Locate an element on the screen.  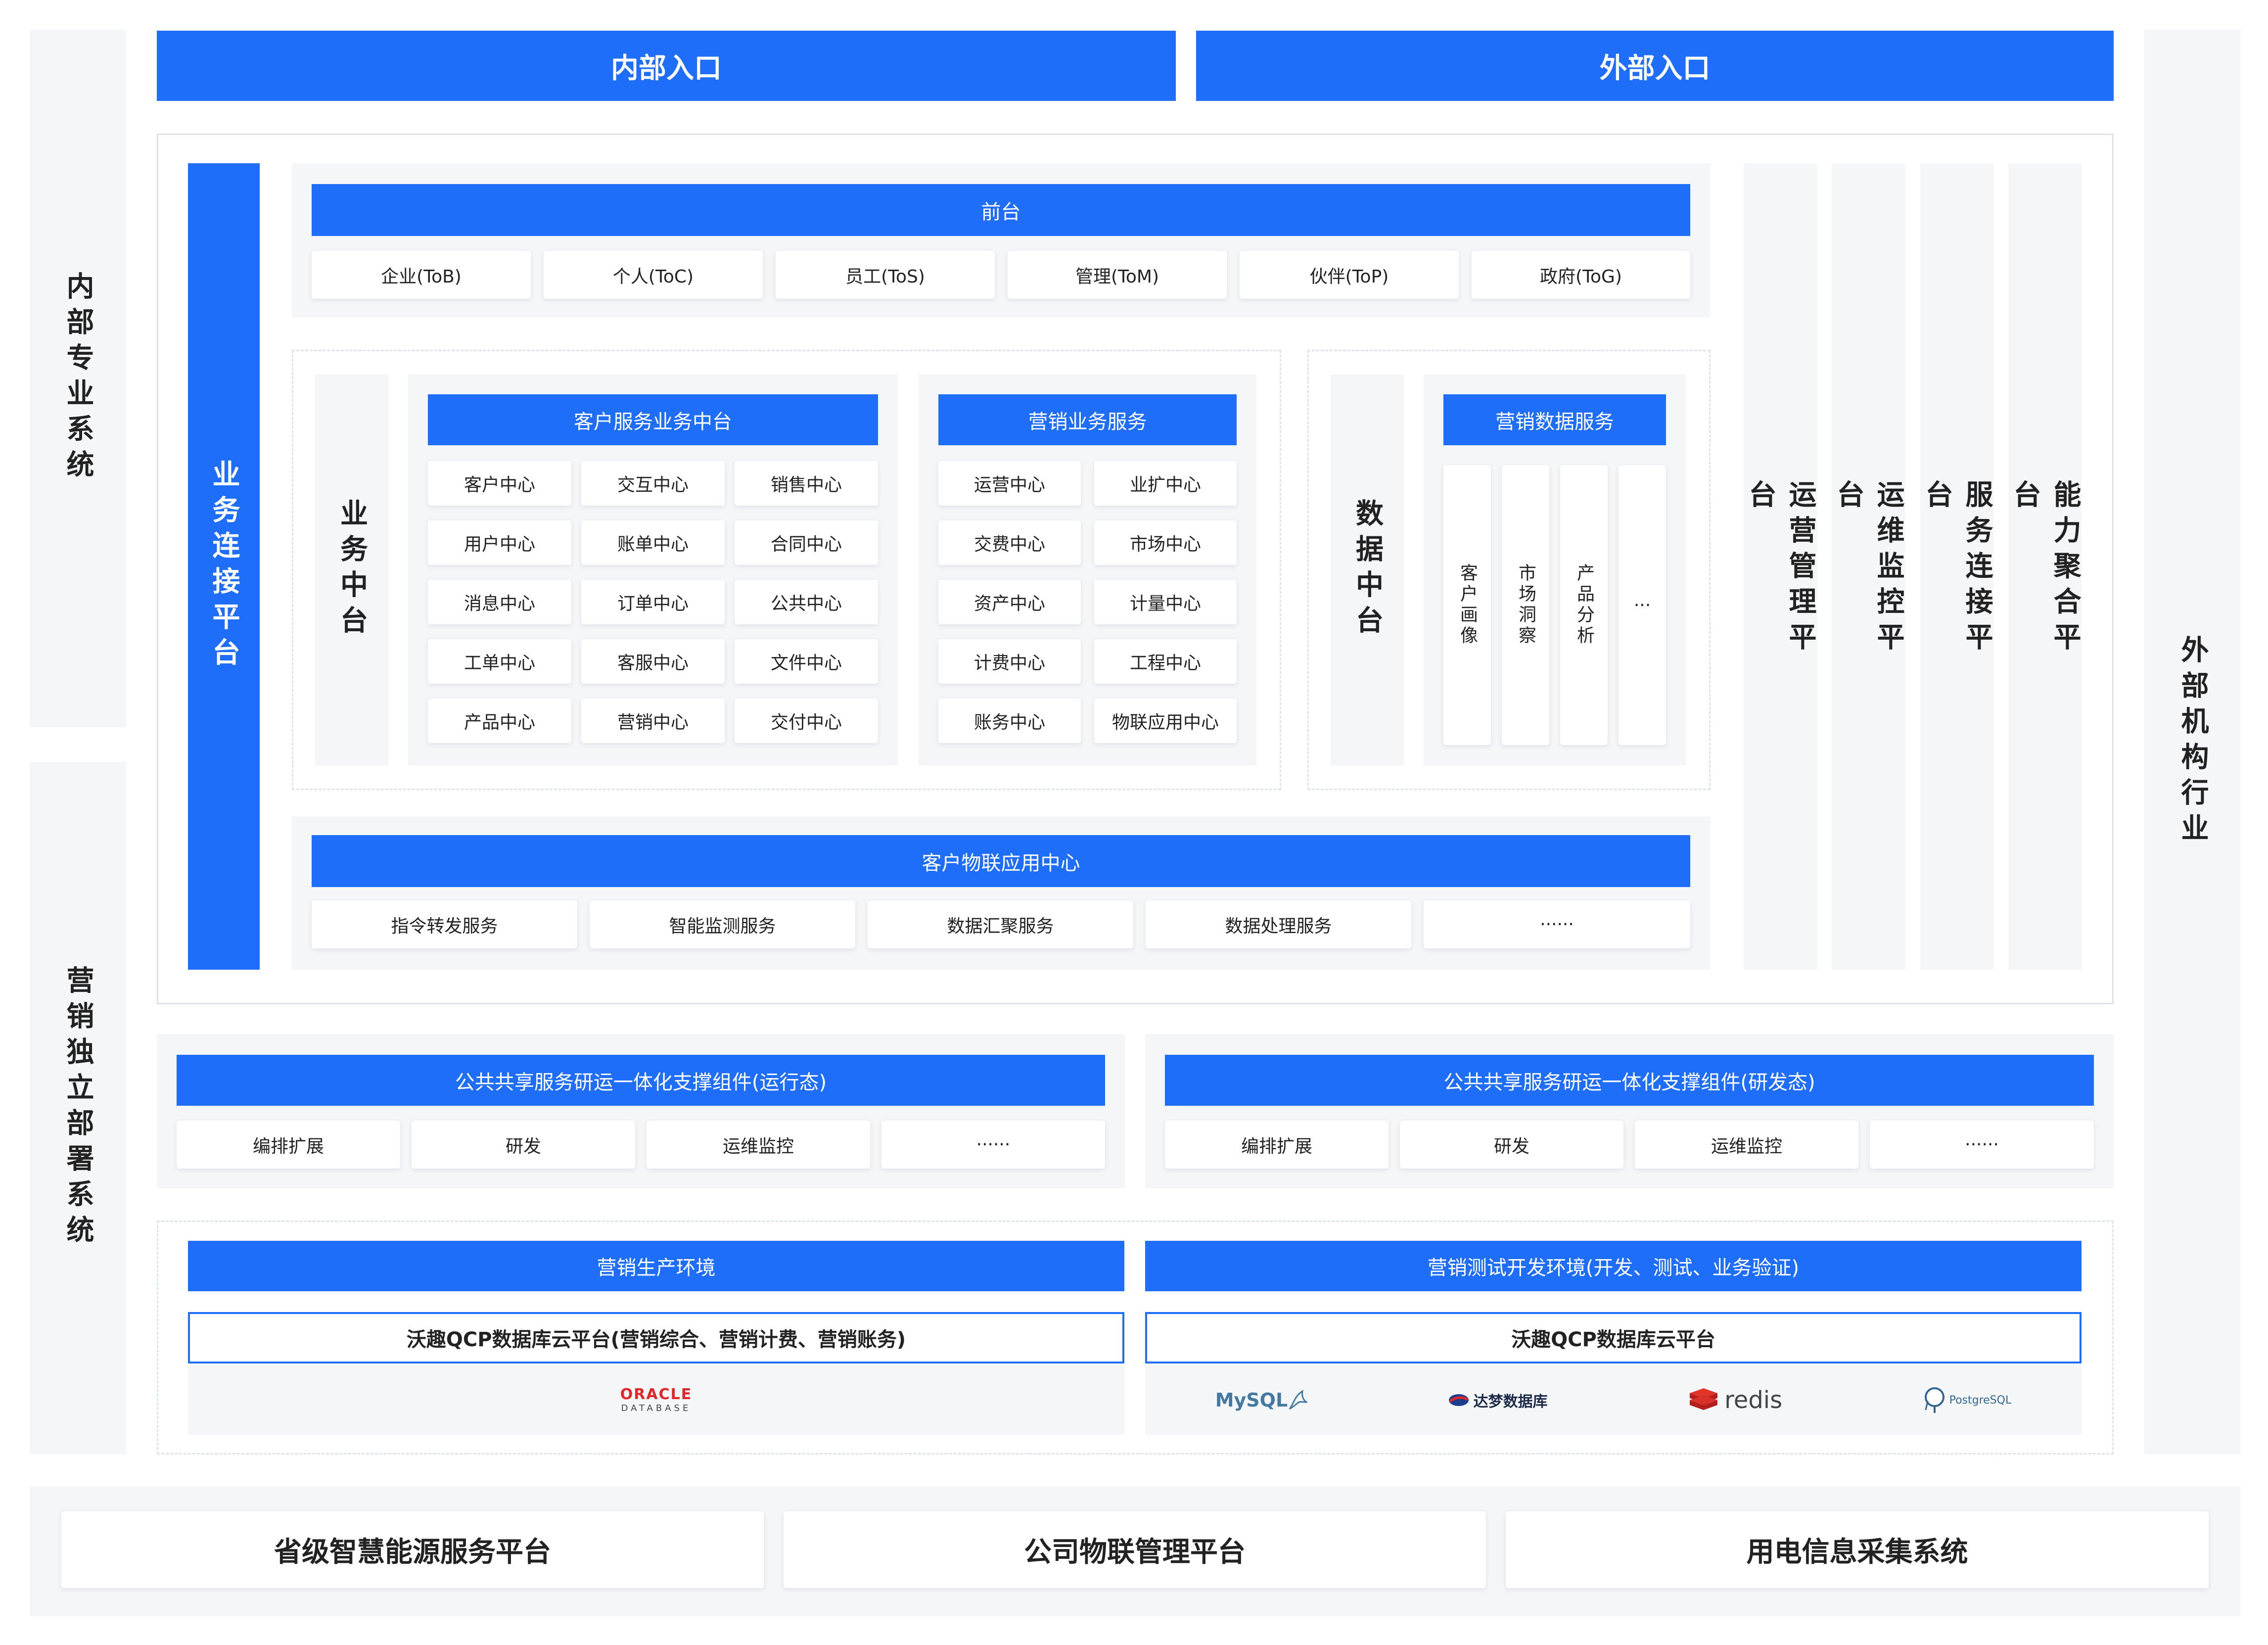
shared-dev-item: 运维监控 is located at coordinates (1746, 1145).